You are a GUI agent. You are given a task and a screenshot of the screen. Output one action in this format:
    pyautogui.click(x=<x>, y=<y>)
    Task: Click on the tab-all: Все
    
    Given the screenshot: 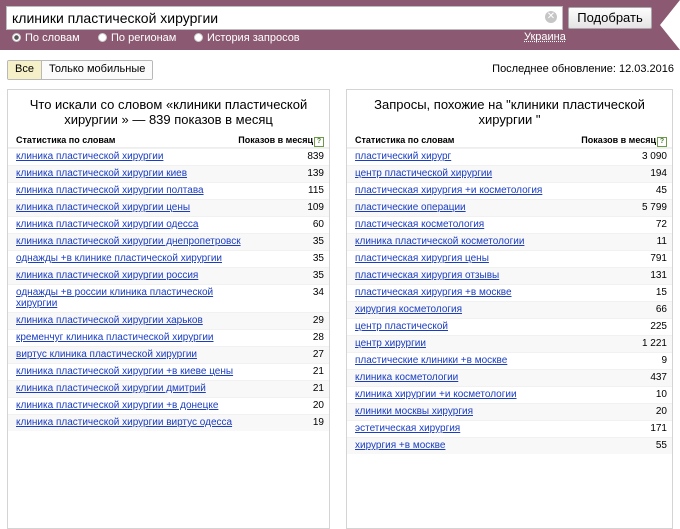 What is the action you would take?
    pyautogui.click(x=25, y=70)
    